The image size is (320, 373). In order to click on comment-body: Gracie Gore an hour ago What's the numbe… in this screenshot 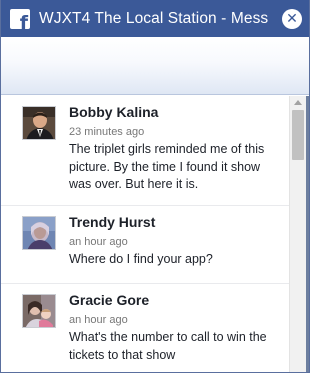, I will do `click(177, 328)`.